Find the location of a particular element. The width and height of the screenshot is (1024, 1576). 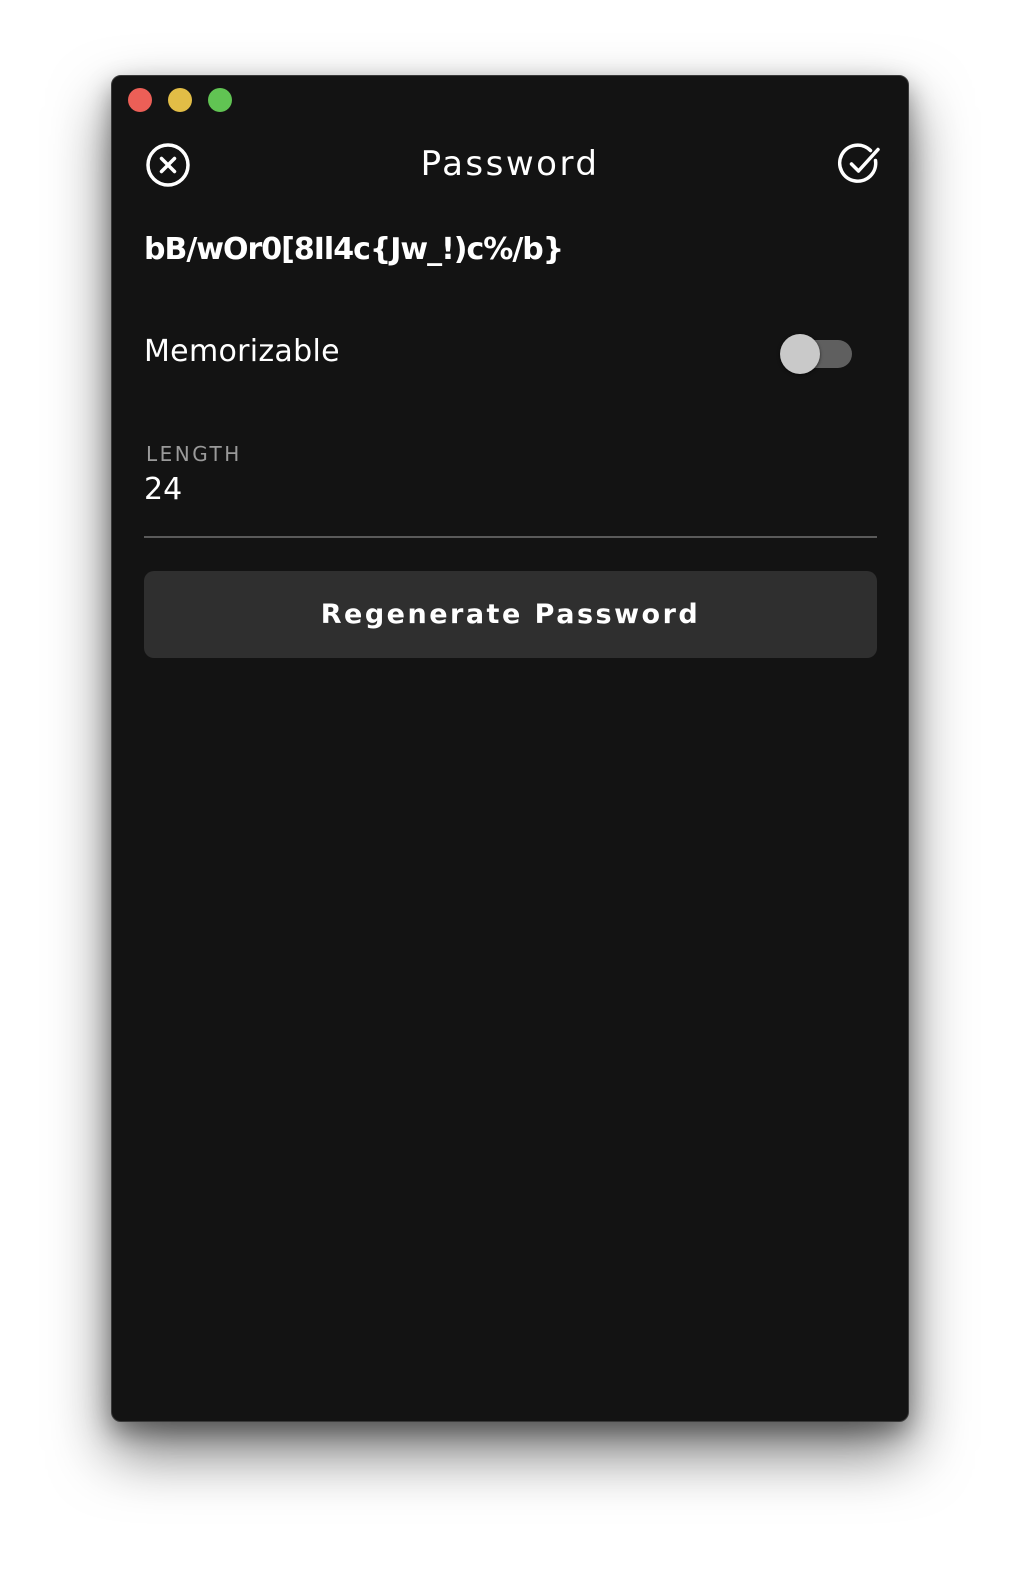

confirm-button is located at coordinates (860, 165).